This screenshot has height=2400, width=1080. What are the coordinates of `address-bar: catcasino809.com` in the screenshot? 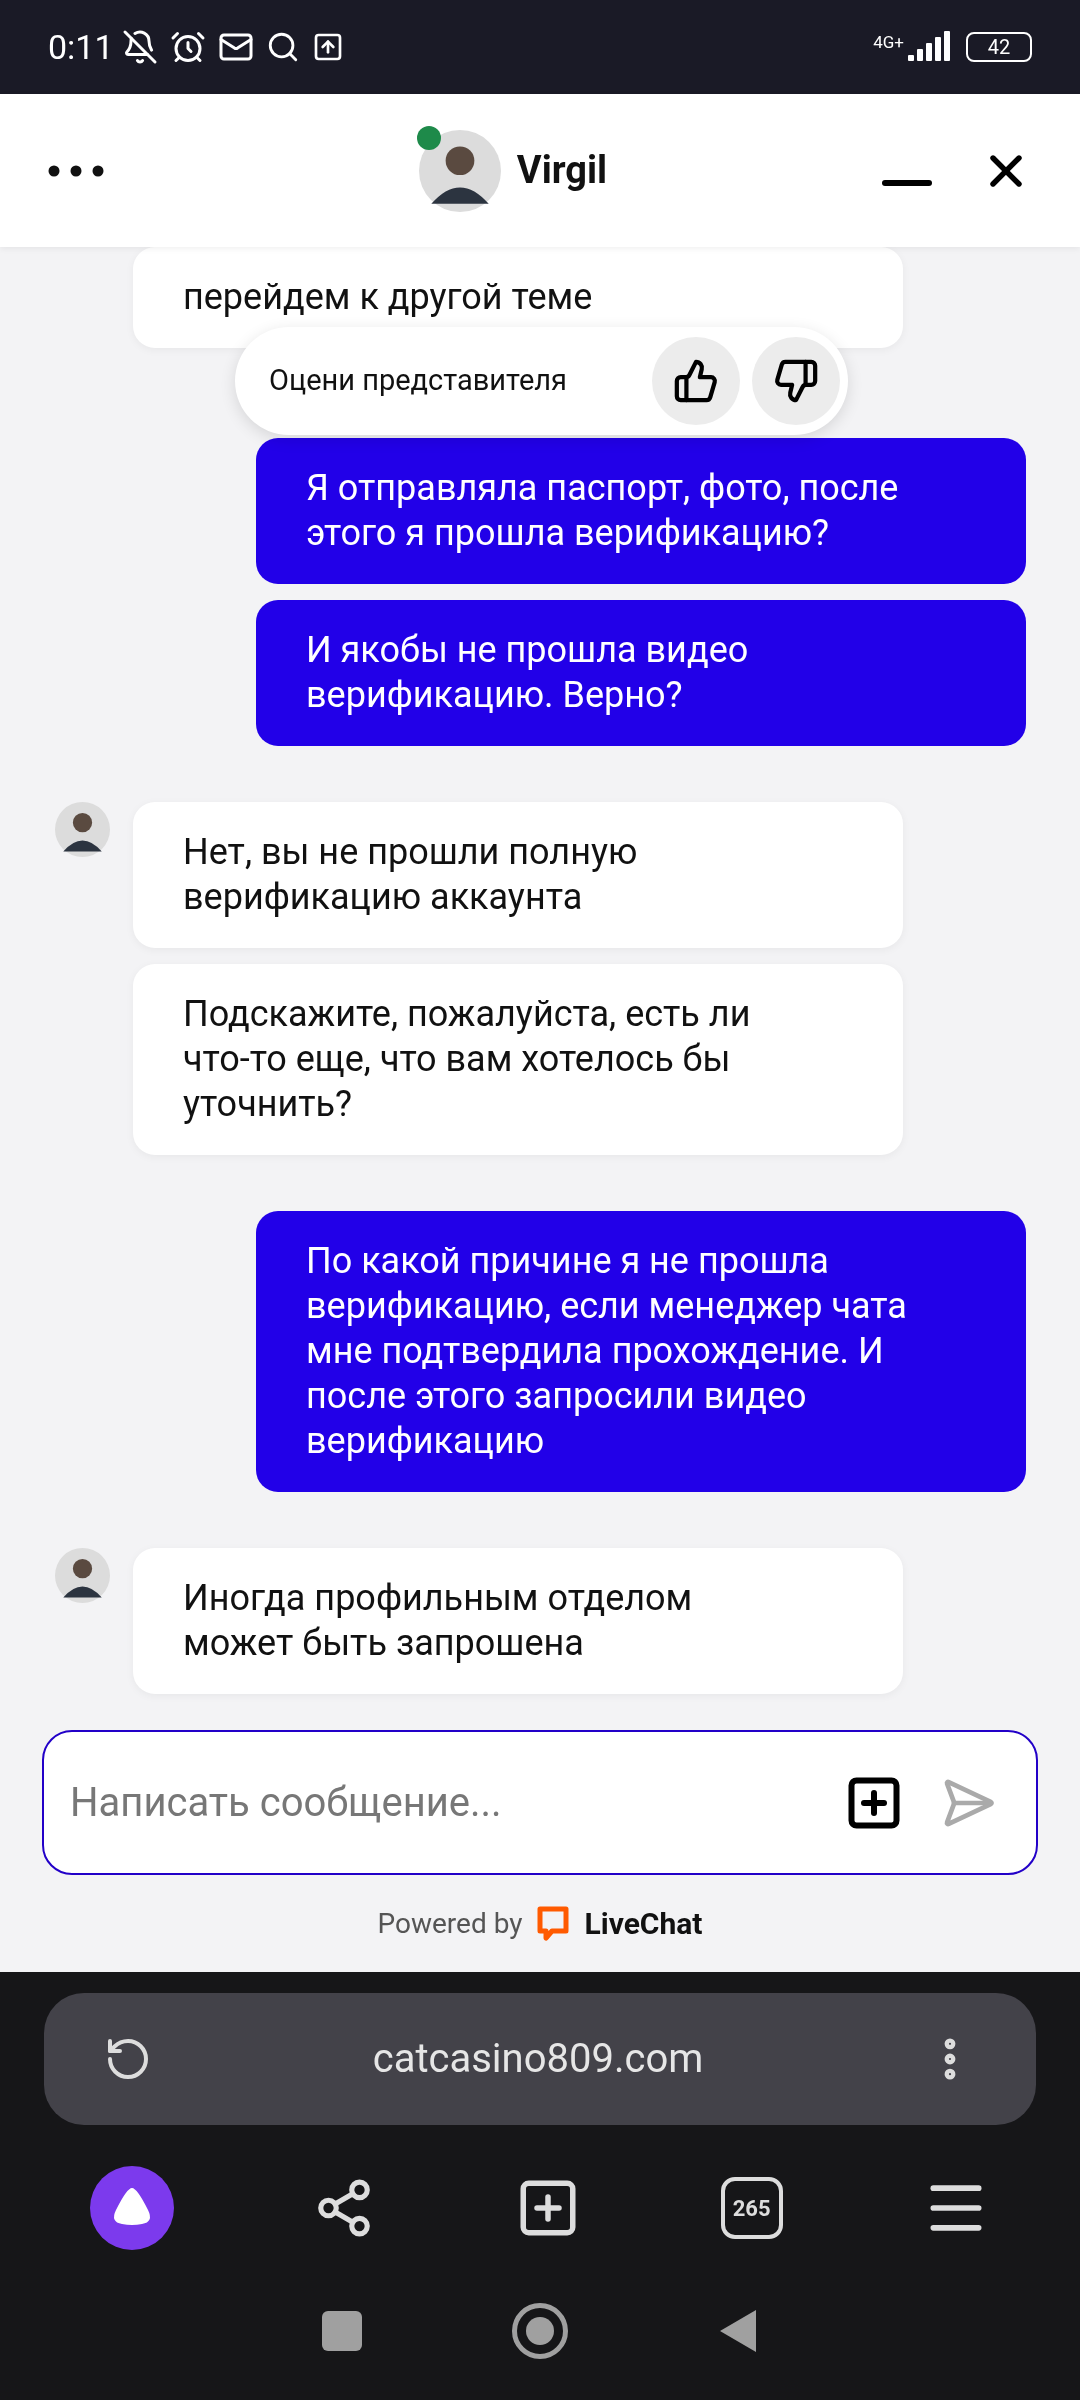 It's located at (540, 2059).